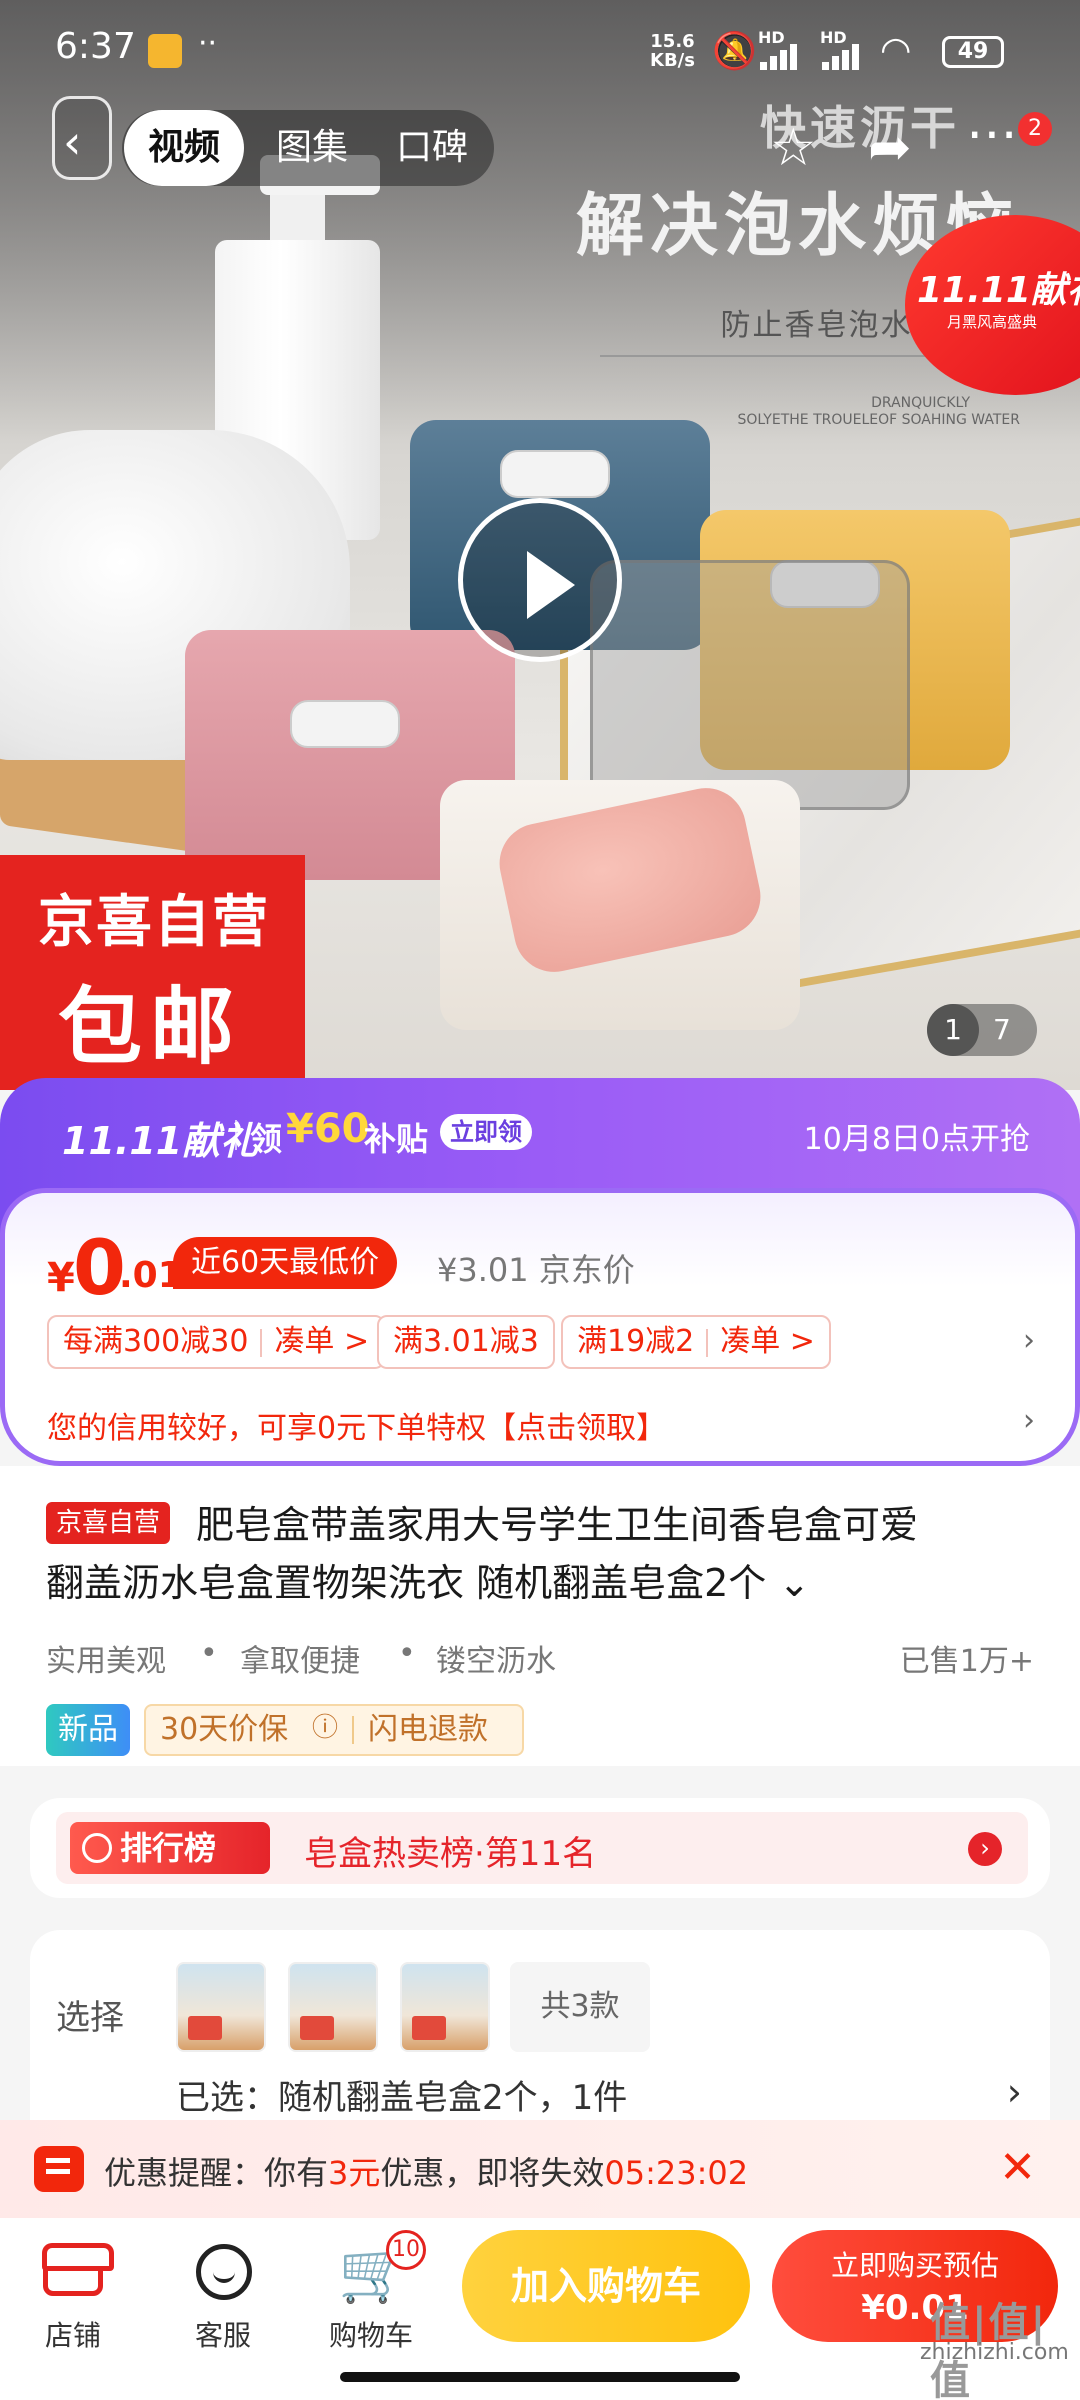 The height and width of the screenshot is (2400, 1080). I want to click on product-title-line1: 肥皂盒带盖家用大号学生卫生间香皂盒可爱, so click(557, 1521).